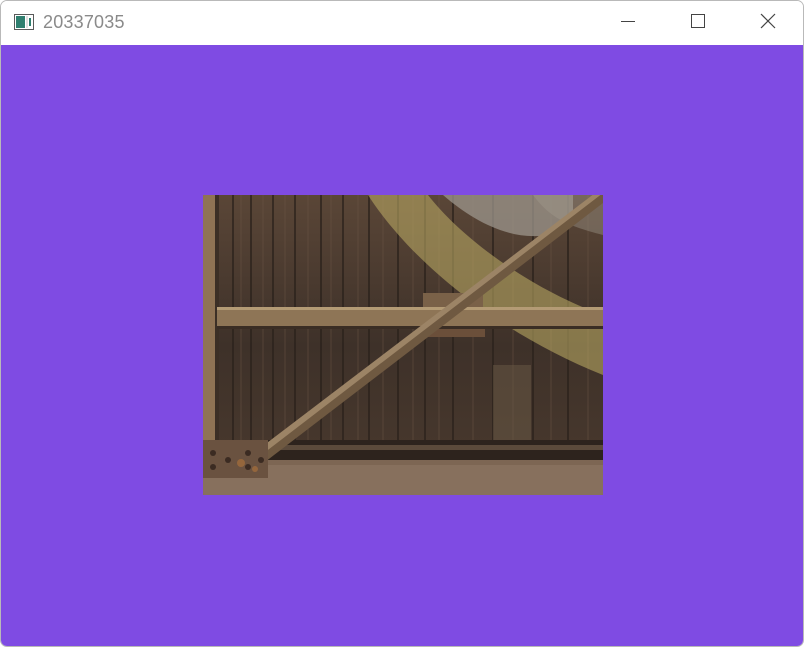 The image size is (804, 647). I want to click on maximize-button, so click(698, 23).